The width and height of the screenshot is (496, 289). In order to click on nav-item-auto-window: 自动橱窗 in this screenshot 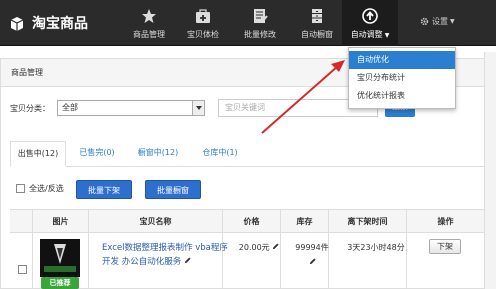, I will do `click(317, 23)`.